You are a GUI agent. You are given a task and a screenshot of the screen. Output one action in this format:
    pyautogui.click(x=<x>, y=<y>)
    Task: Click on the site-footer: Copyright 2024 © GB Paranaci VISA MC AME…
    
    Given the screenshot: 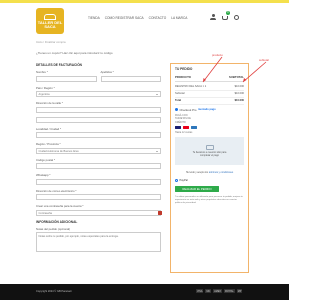 What is the action you would take?
    pyautogui.click(x=144, y=292)
    